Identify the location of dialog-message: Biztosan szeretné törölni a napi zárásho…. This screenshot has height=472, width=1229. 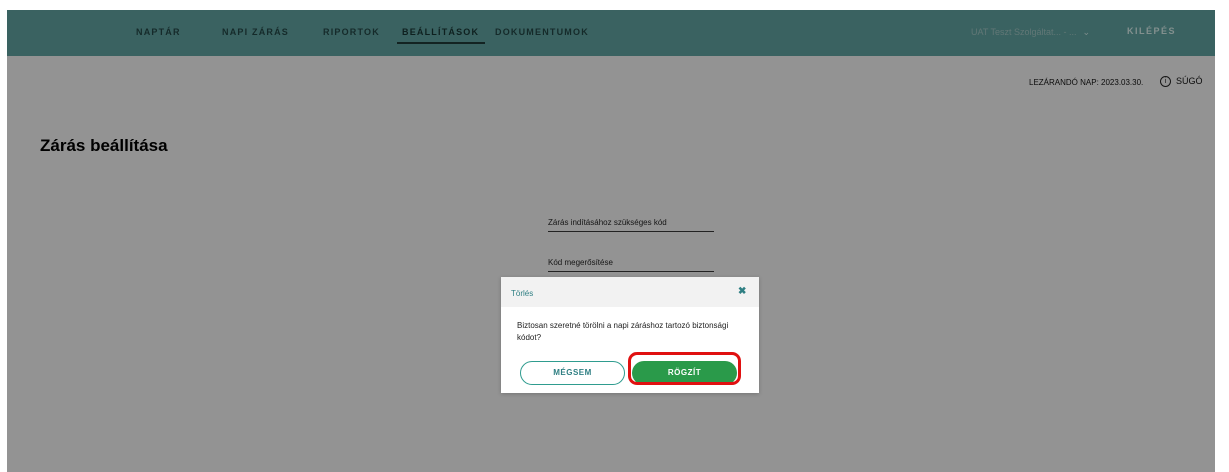
(623, 331).